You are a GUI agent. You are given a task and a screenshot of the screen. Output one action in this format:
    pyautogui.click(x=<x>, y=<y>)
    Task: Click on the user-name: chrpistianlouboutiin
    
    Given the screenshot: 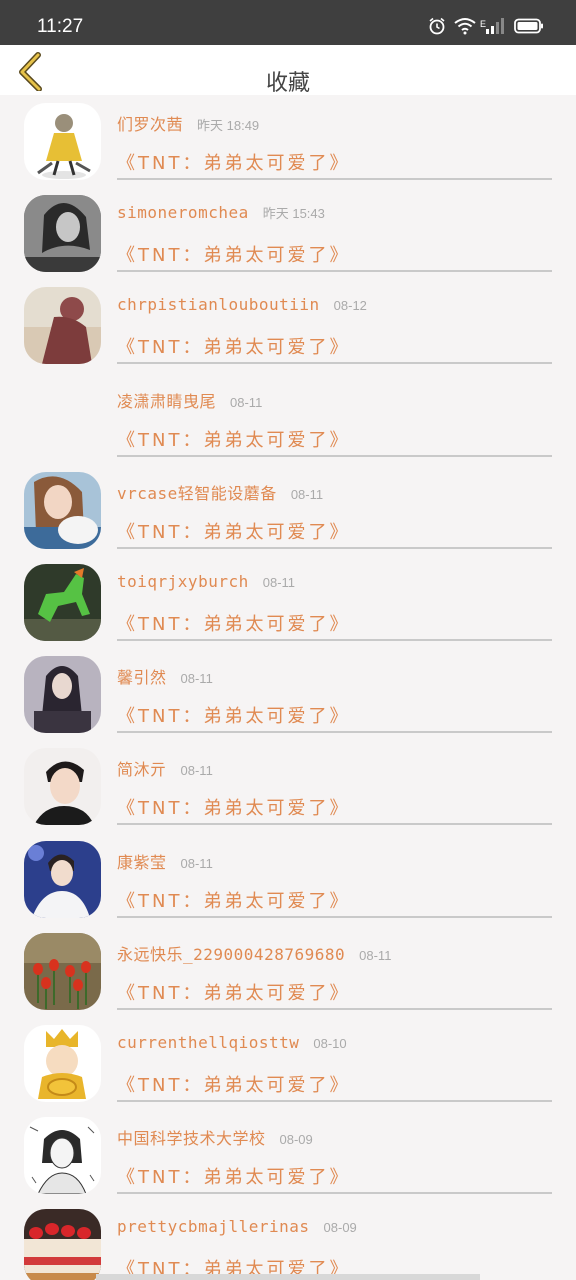 What is the action you would take?
    pyautogui.click(x=218, y=305)
    